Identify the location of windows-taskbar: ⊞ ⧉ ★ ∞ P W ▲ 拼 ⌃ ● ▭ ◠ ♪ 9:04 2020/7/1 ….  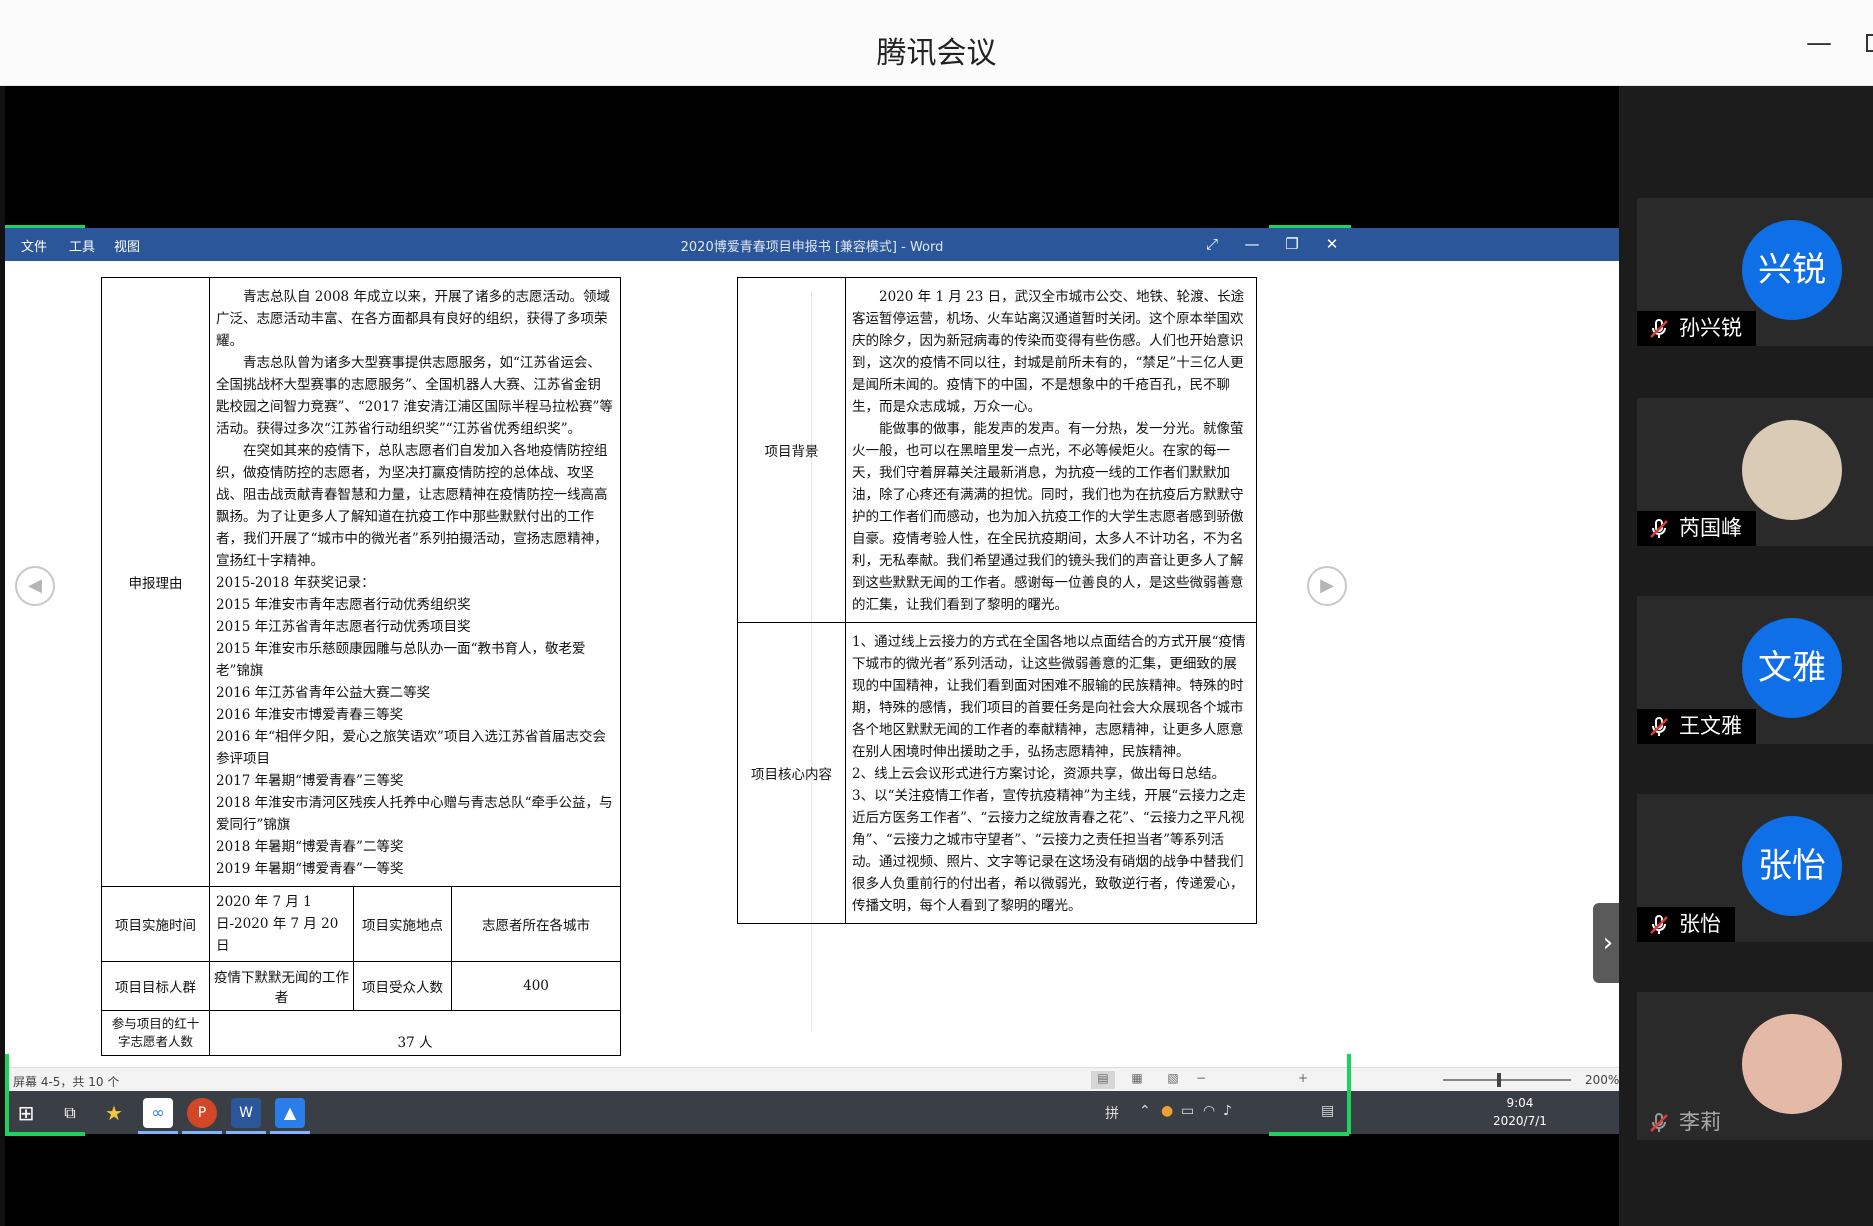
(812, 1112).